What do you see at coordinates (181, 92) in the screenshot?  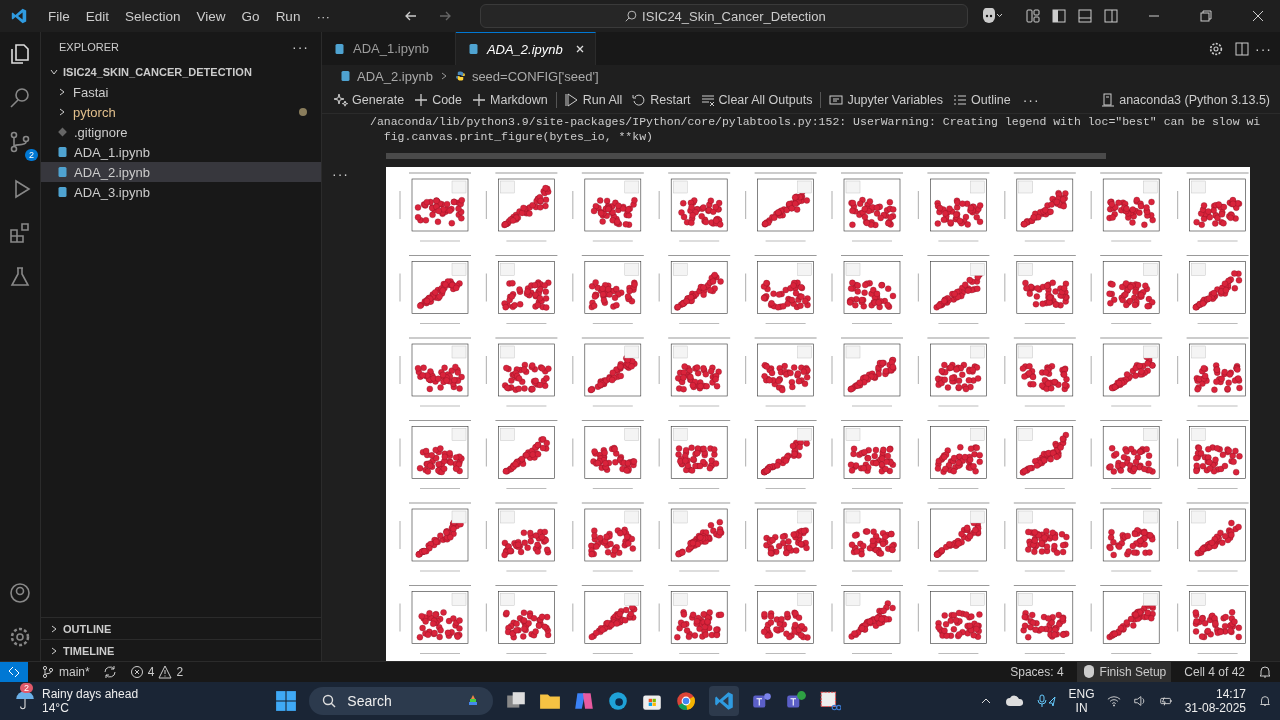 I see `tree-item: Fastai` at bounding box center [181, 92].